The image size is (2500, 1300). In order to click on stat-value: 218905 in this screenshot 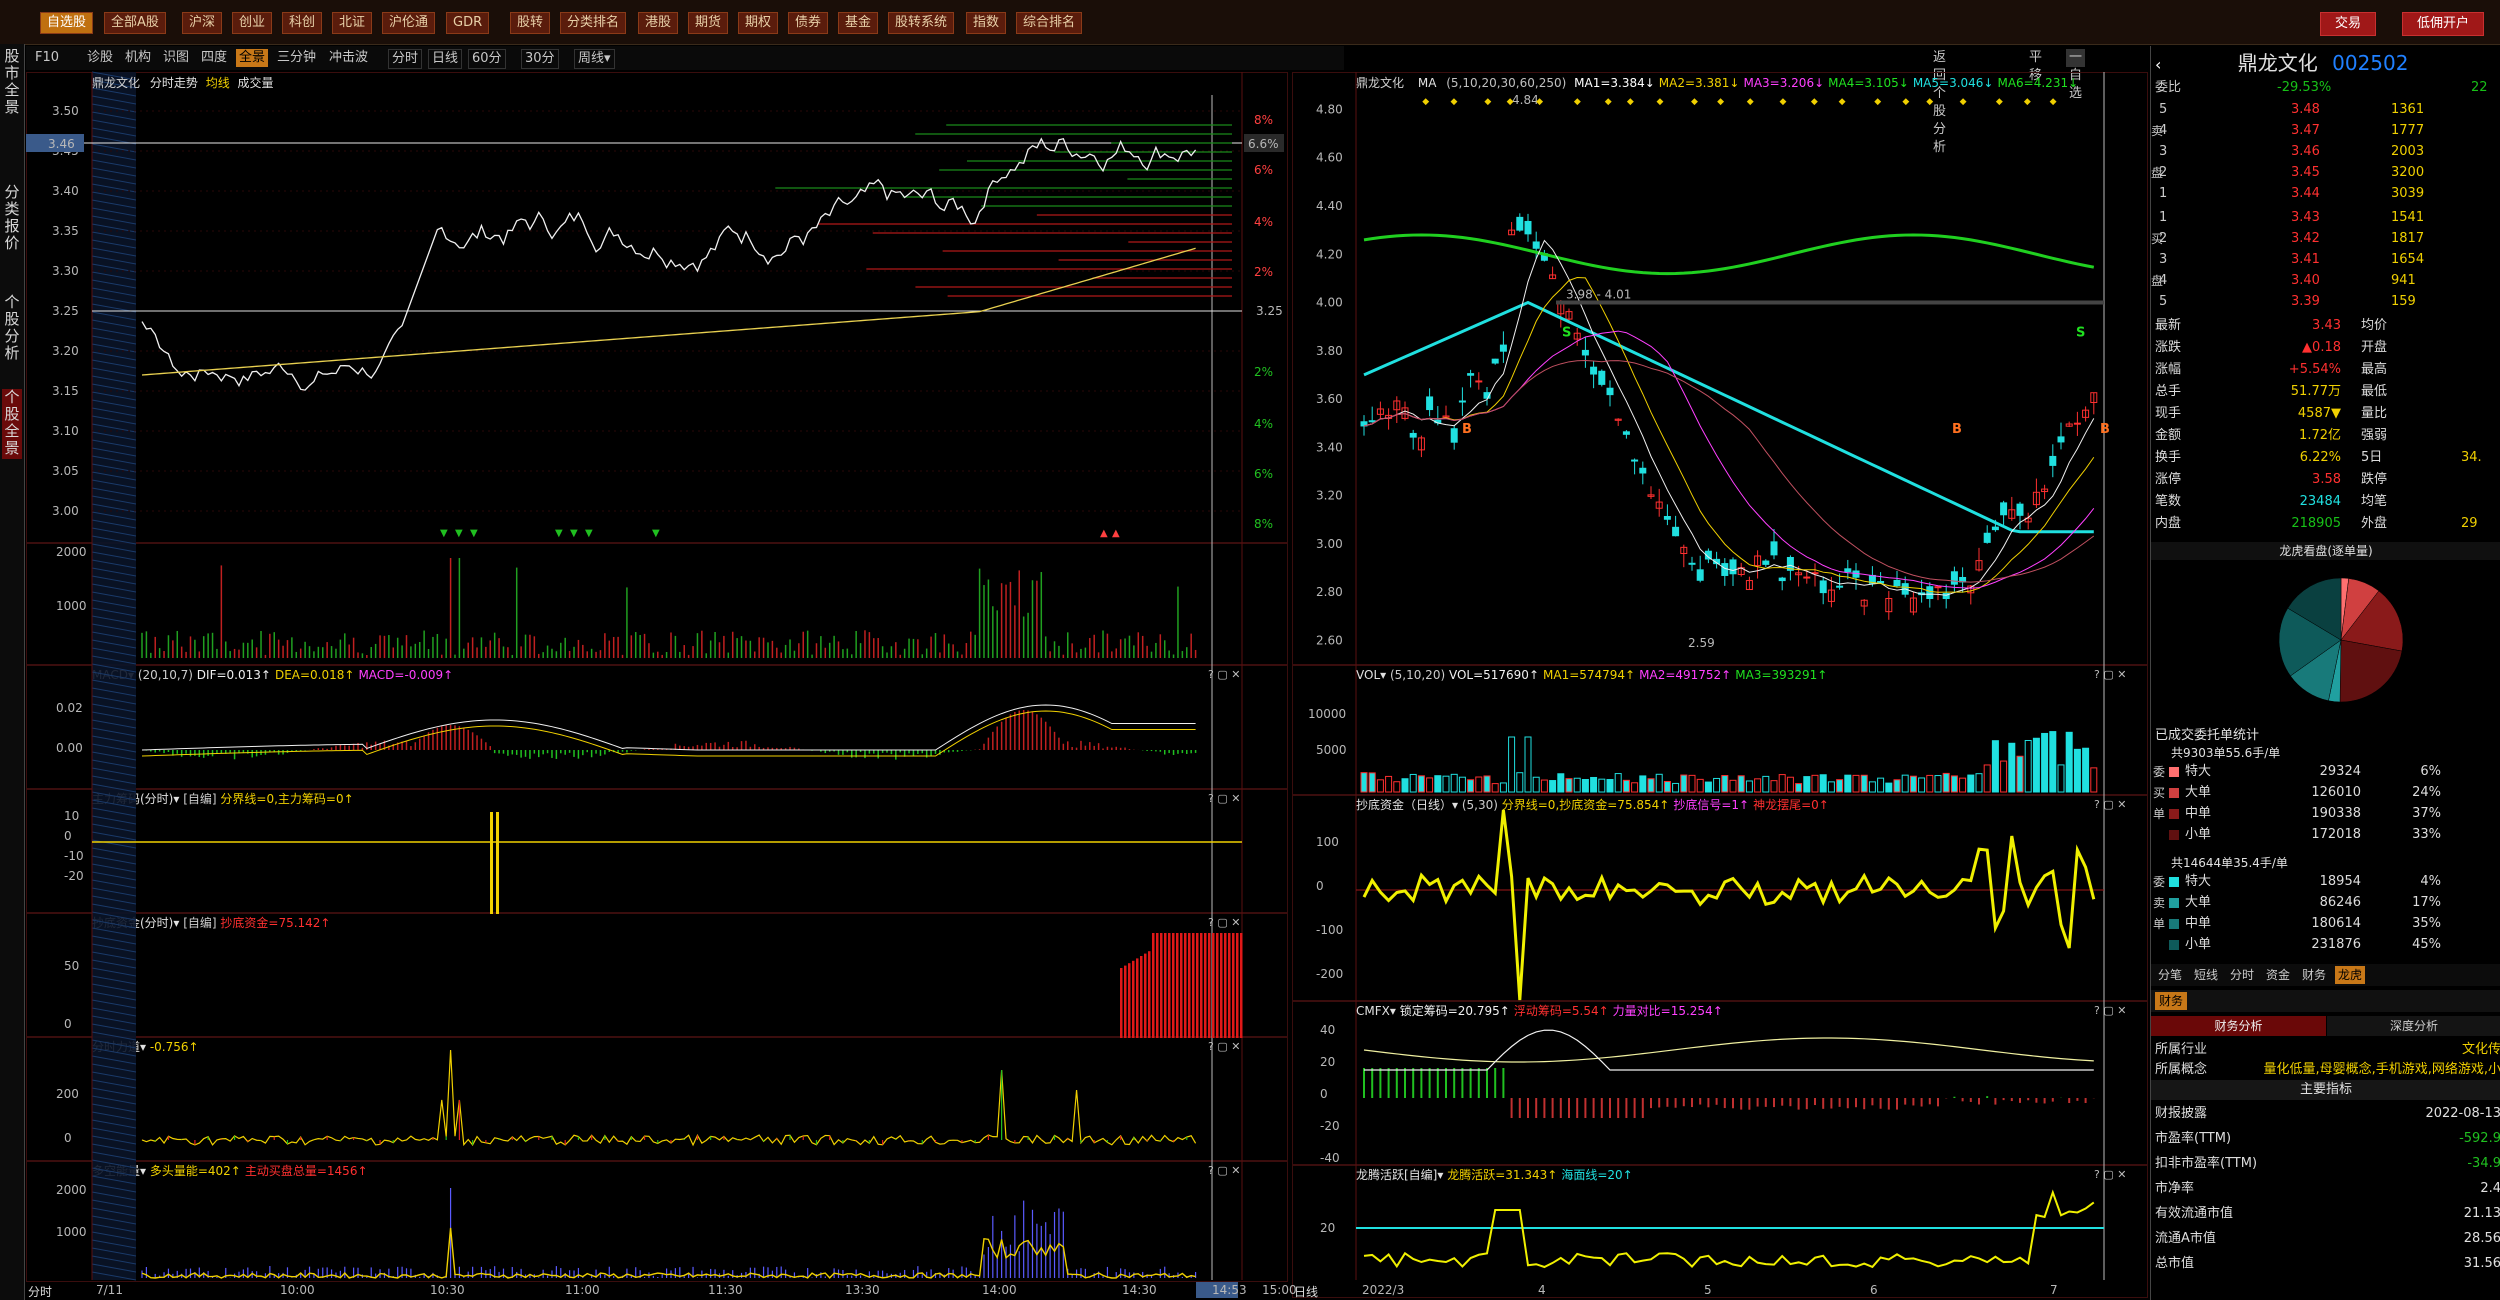, I will do `click(2316, 523)`.